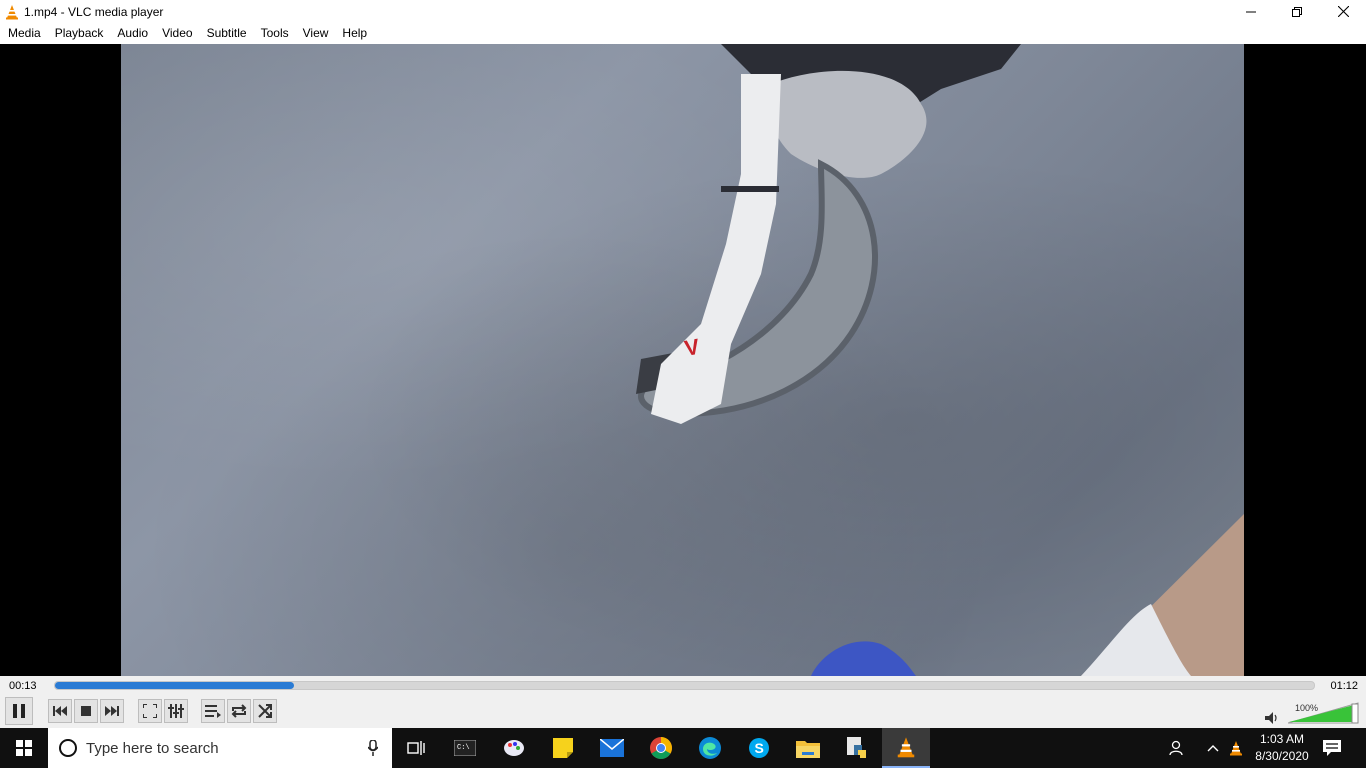 This screenshot has height=768, width=1366. I want to click on shuffle-button, so click(265, 711).